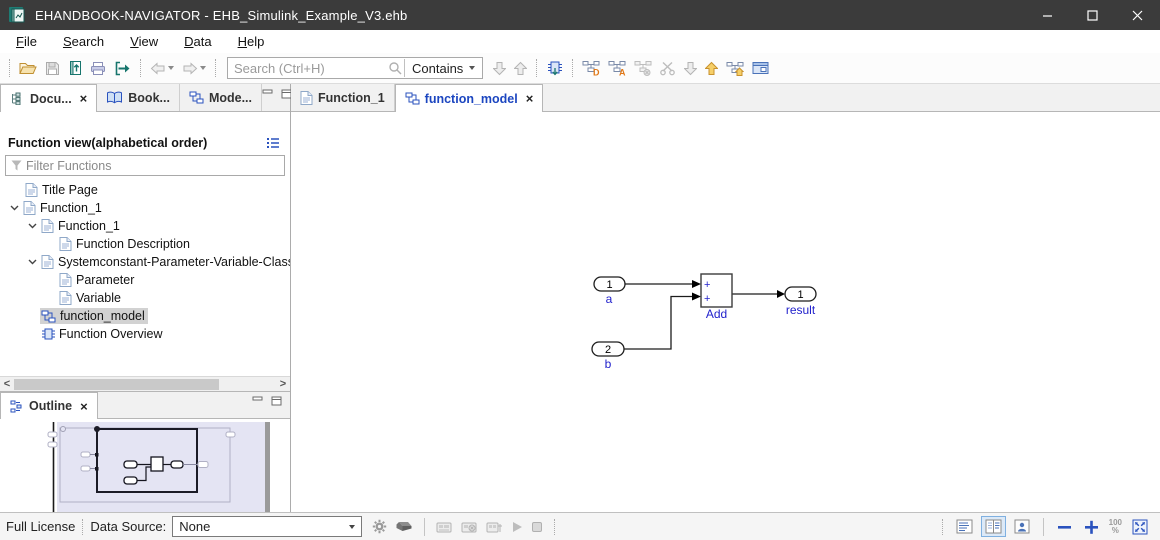 The width and height of the screenshot is (1160, 540). Describe the element at coordinates (75, 68) in the screenshot. I see `handbook-icon` at that location.